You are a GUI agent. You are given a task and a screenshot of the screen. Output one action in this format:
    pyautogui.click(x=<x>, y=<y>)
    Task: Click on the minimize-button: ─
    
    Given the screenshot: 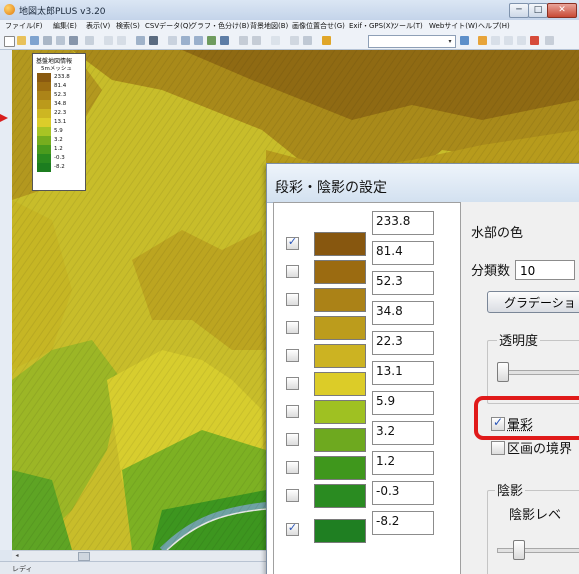 What is the action you would take?
    pyautogui.click(x=519, y=10)
    